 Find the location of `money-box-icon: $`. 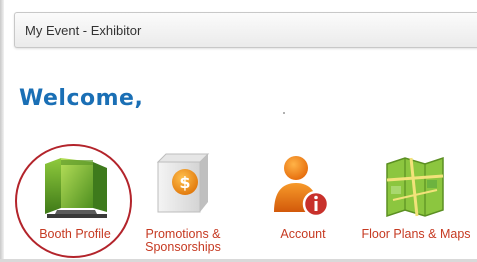

money-box-icon: $ is located at coordinates (183, 183).